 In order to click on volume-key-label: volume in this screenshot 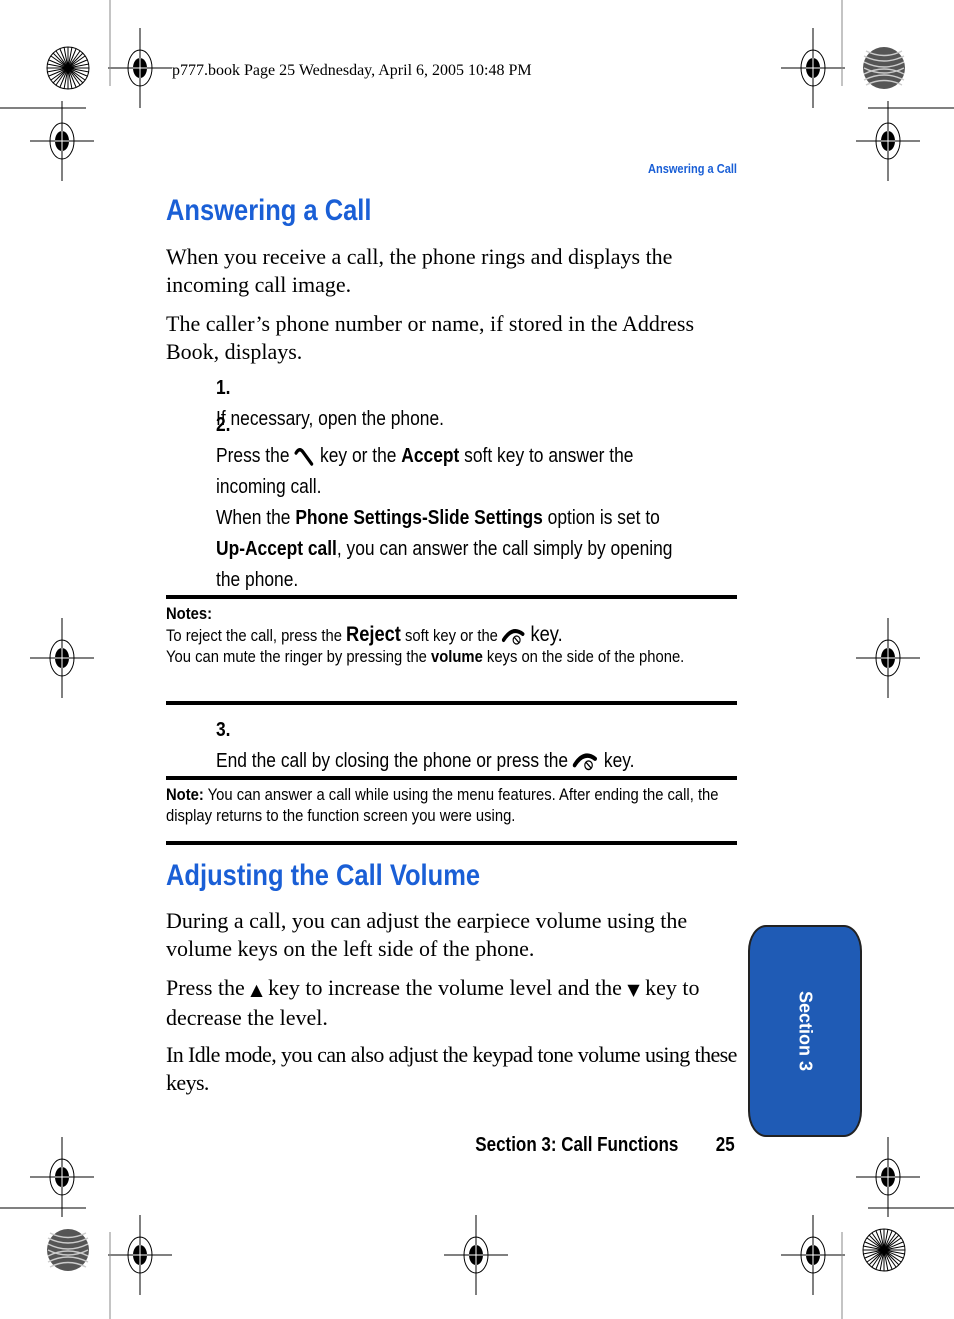, I will do `click(457, 656)`.